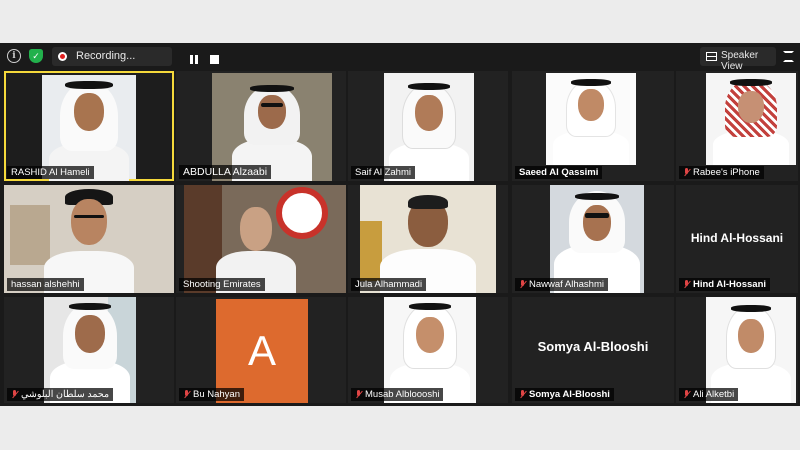 This screenshot has width=800, height=450. What do you see at coordinates (711, 56) in the screenshot?
I see `grid-icon` at bounding box center [711, 56].